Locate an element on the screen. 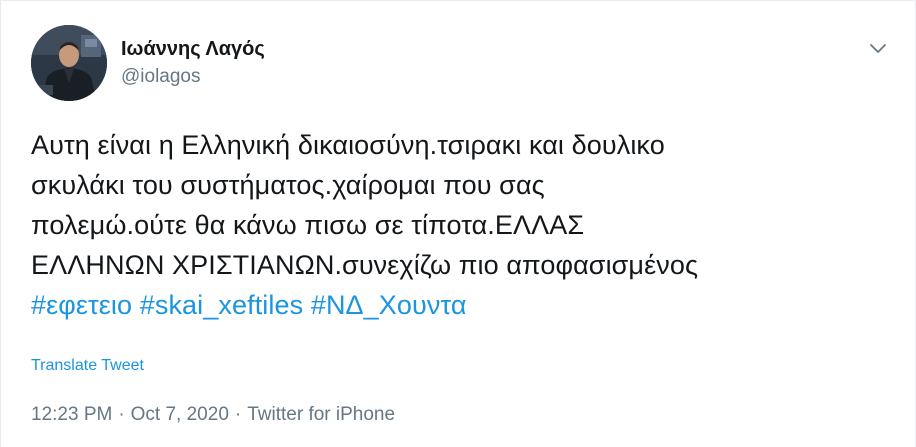 This screenshot has height=447, width=916. hashtag-line: #εφετειο #skai_xeftiles #ΝΔ_Χουντα is located at coordinates (461, 305).